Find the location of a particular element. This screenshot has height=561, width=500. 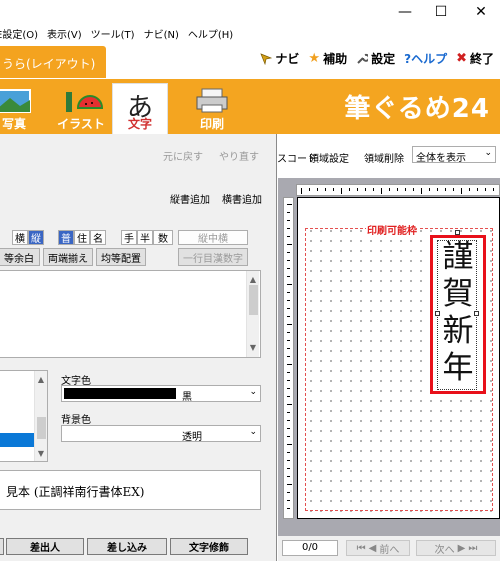

text-input-scrollbar: ▲ ▼ is located at coordinates (252, 314).